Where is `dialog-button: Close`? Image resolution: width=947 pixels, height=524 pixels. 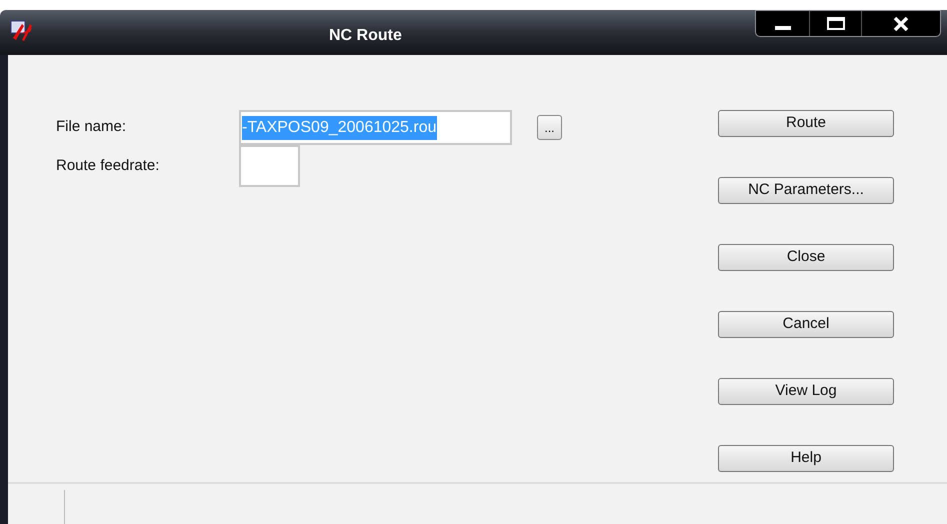 dialog-button: Close is located at coordinates (806, 257).